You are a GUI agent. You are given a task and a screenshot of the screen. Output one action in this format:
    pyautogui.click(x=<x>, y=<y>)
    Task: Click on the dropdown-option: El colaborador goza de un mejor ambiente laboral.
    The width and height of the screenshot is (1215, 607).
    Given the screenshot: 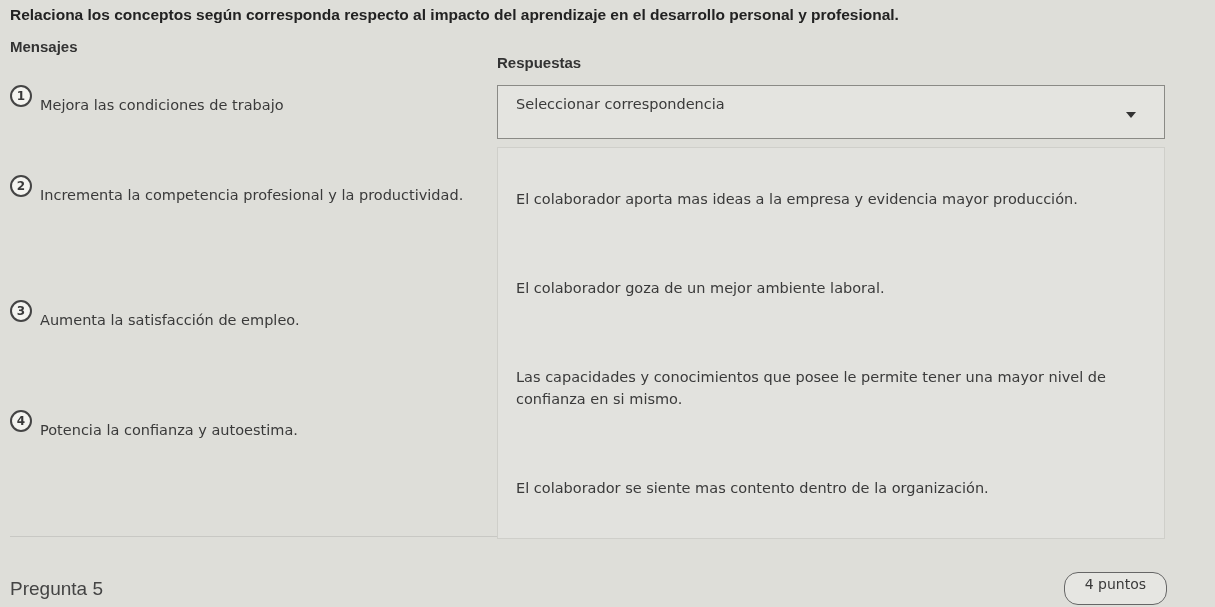 What is the action you would take?
    pyautogui.click(x=831, y=287)
    